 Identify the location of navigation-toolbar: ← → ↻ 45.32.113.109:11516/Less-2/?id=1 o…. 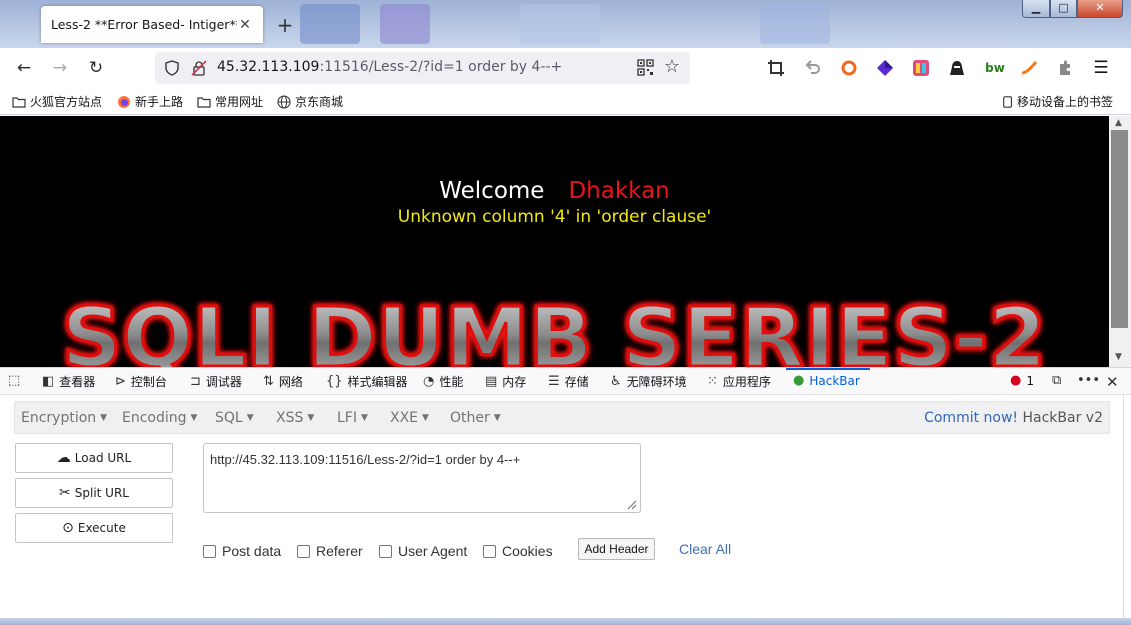
(565, 68).